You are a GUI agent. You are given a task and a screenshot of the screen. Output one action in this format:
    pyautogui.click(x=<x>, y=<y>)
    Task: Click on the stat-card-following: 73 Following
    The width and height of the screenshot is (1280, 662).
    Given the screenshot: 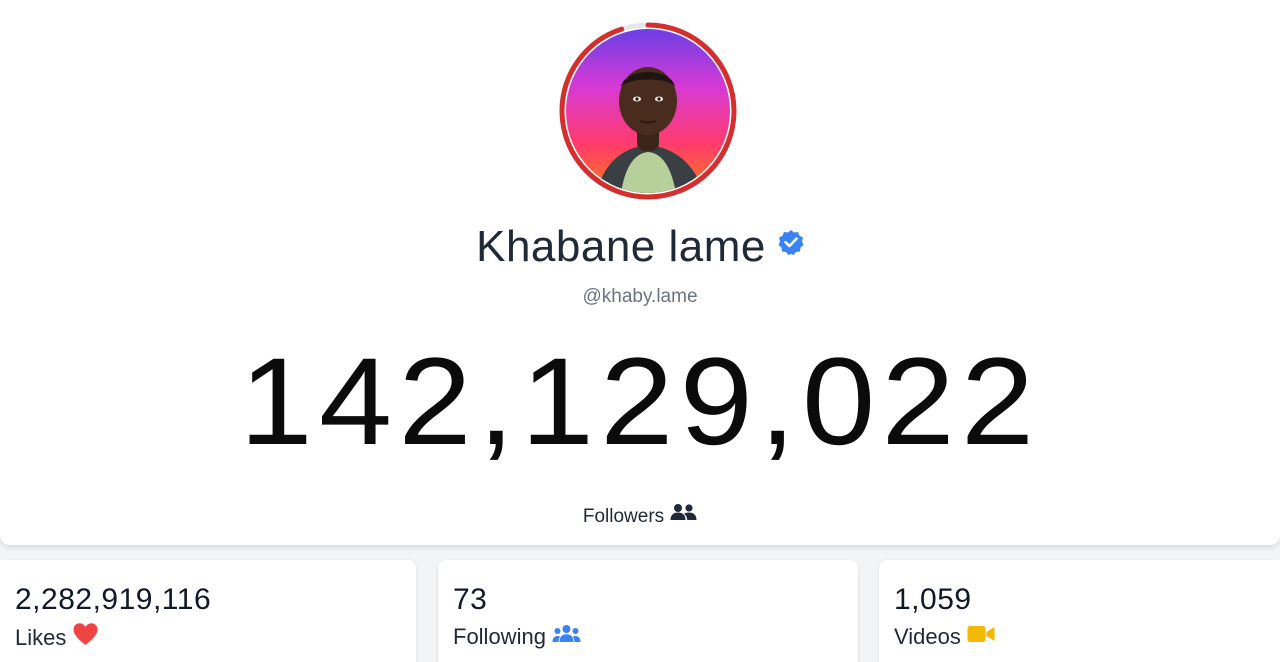 What is the action you would take?
    pyautogui.click(x=648, y=611)
    